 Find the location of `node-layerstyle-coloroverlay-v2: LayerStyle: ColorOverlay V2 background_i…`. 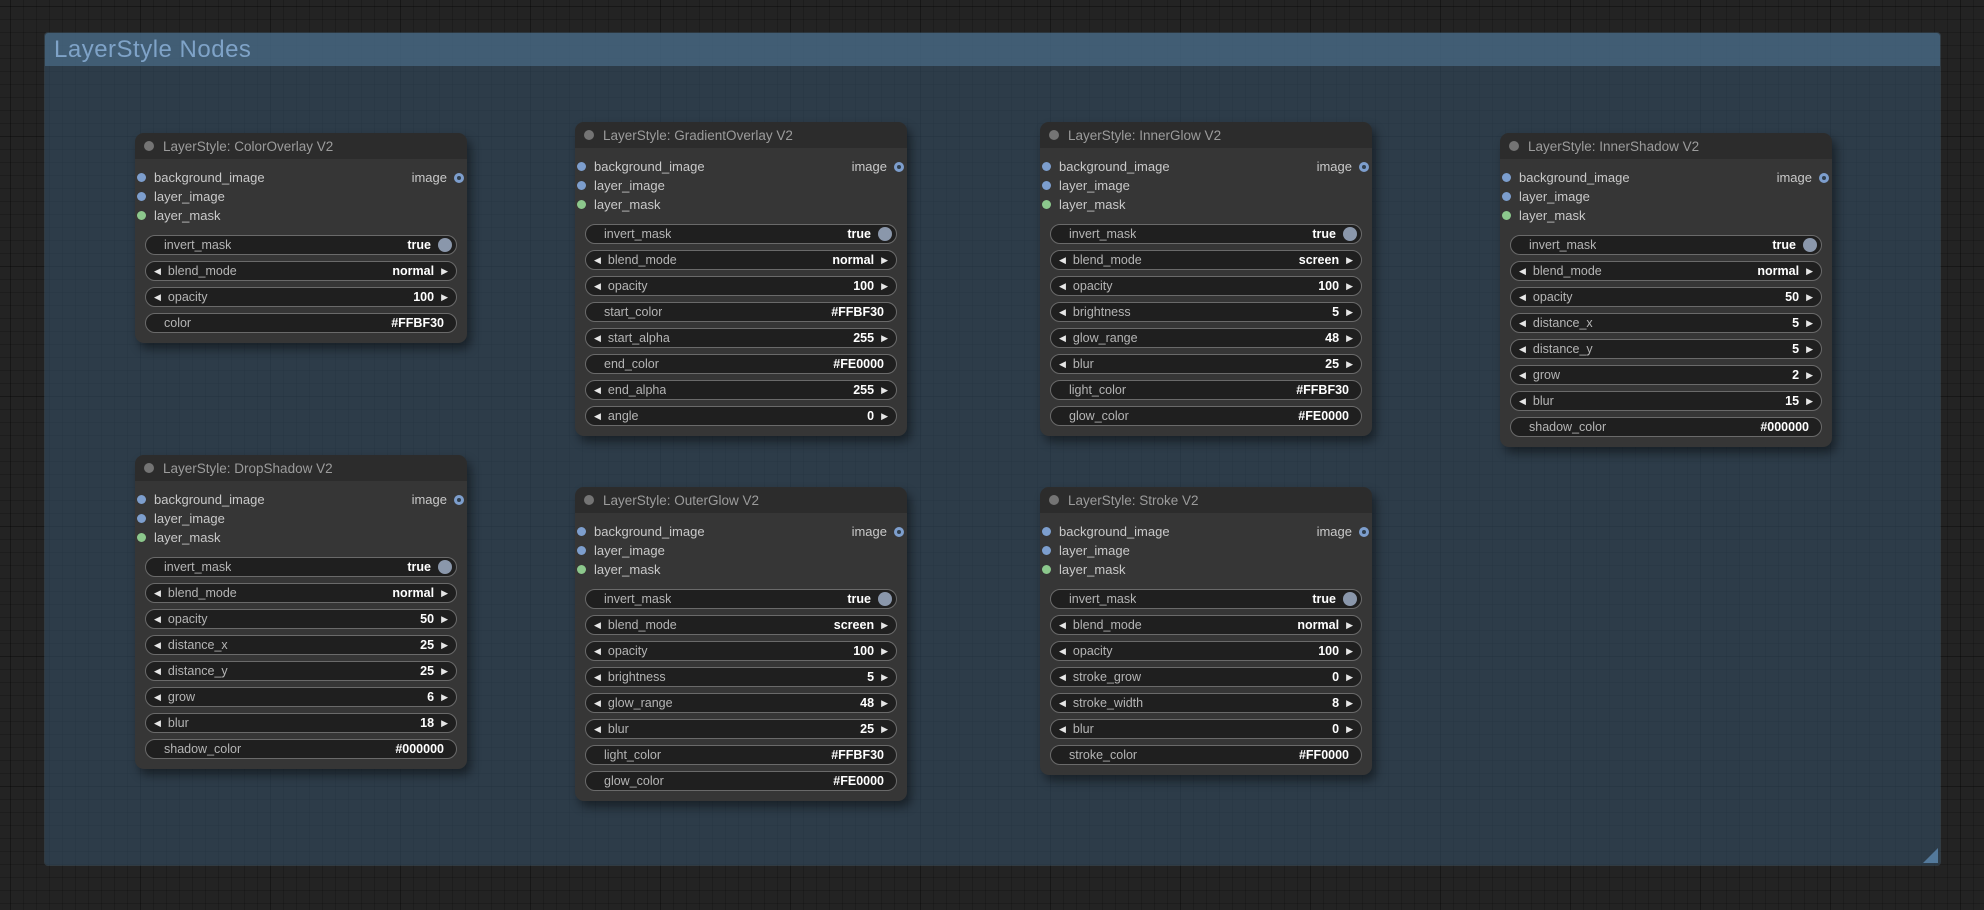

node-layerstyle-coloroverlay-v2: LayerStyle: ColorOverlay V2 background_i… is located at coordinates (301, 238).